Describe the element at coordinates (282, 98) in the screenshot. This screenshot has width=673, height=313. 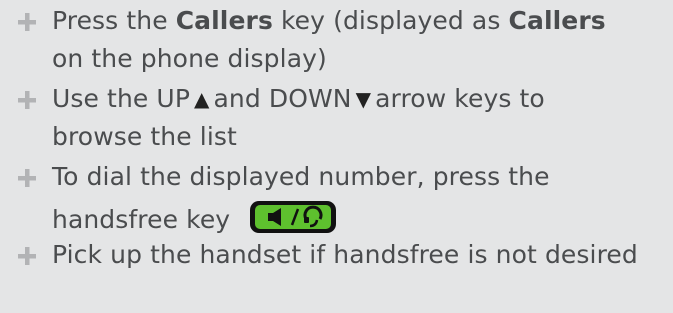
I see `text-segment: and DOWN` at that location.